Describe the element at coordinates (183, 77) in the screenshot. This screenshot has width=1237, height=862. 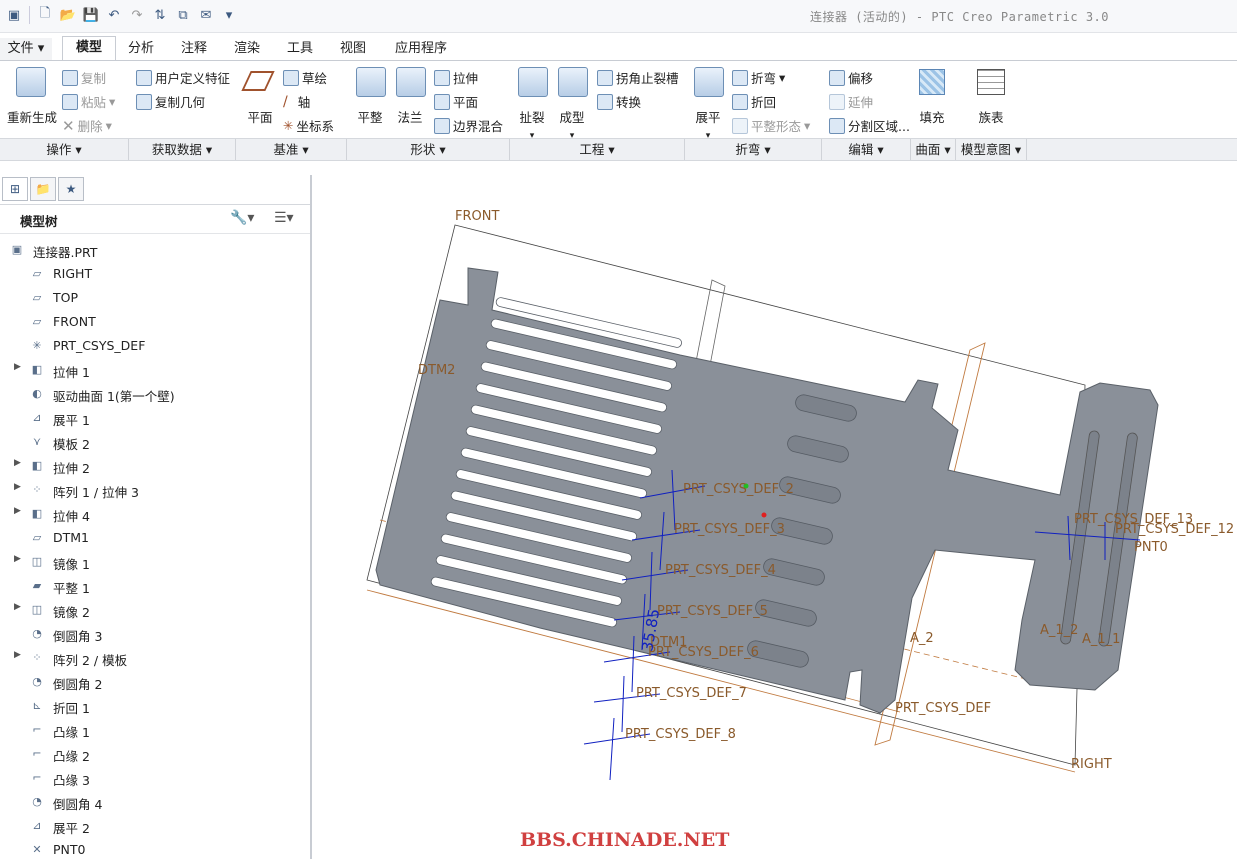
I see `user-feature-button: 用户定义特征` at that location.